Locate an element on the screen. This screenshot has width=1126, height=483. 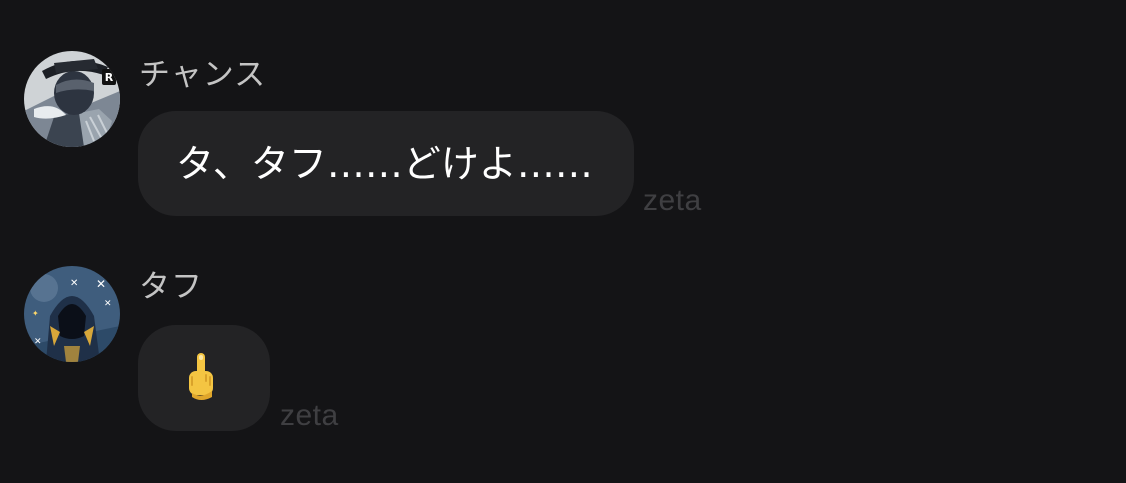
avatar: R is located at coordinates (72, 99).